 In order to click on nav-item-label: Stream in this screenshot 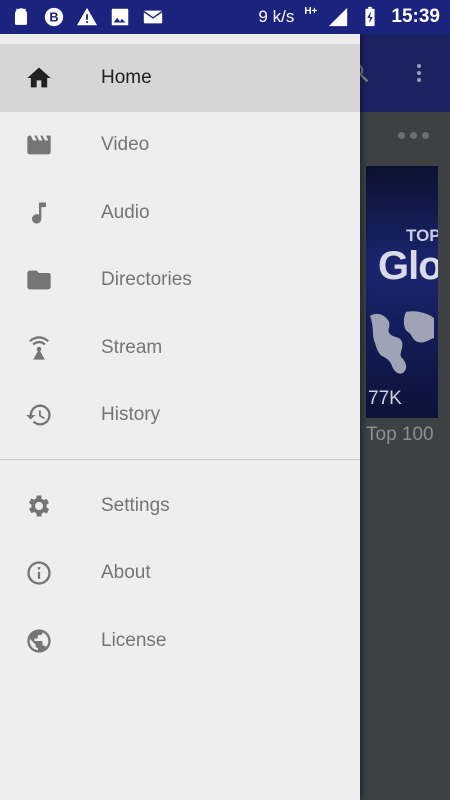, I will do `click(132, 347)`.